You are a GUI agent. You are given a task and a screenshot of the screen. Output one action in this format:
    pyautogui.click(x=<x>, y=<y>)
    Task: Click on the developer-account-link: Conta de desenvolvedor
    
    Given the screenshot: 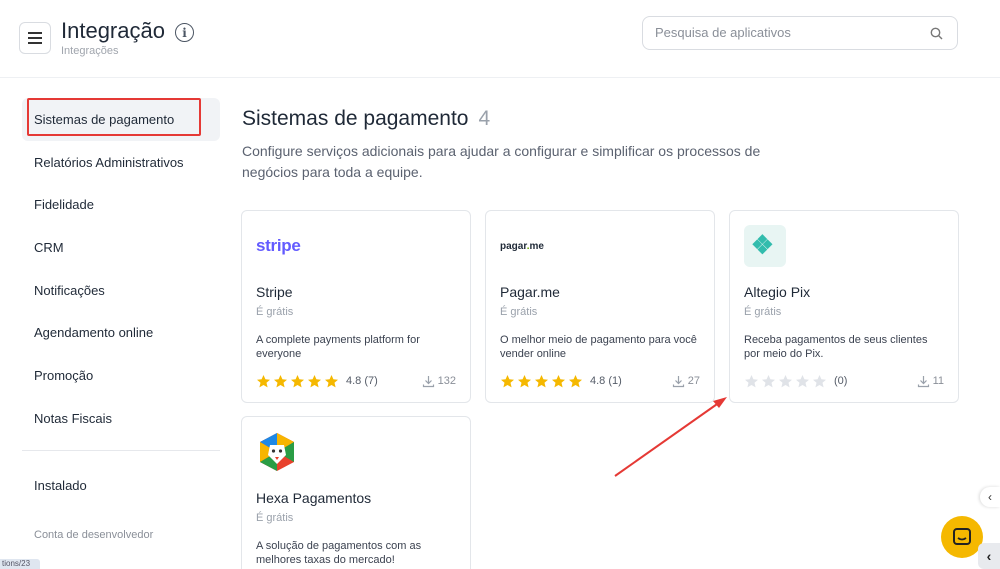 What is the action you would take?
    pyautogui.click(x=93, y=535)
    